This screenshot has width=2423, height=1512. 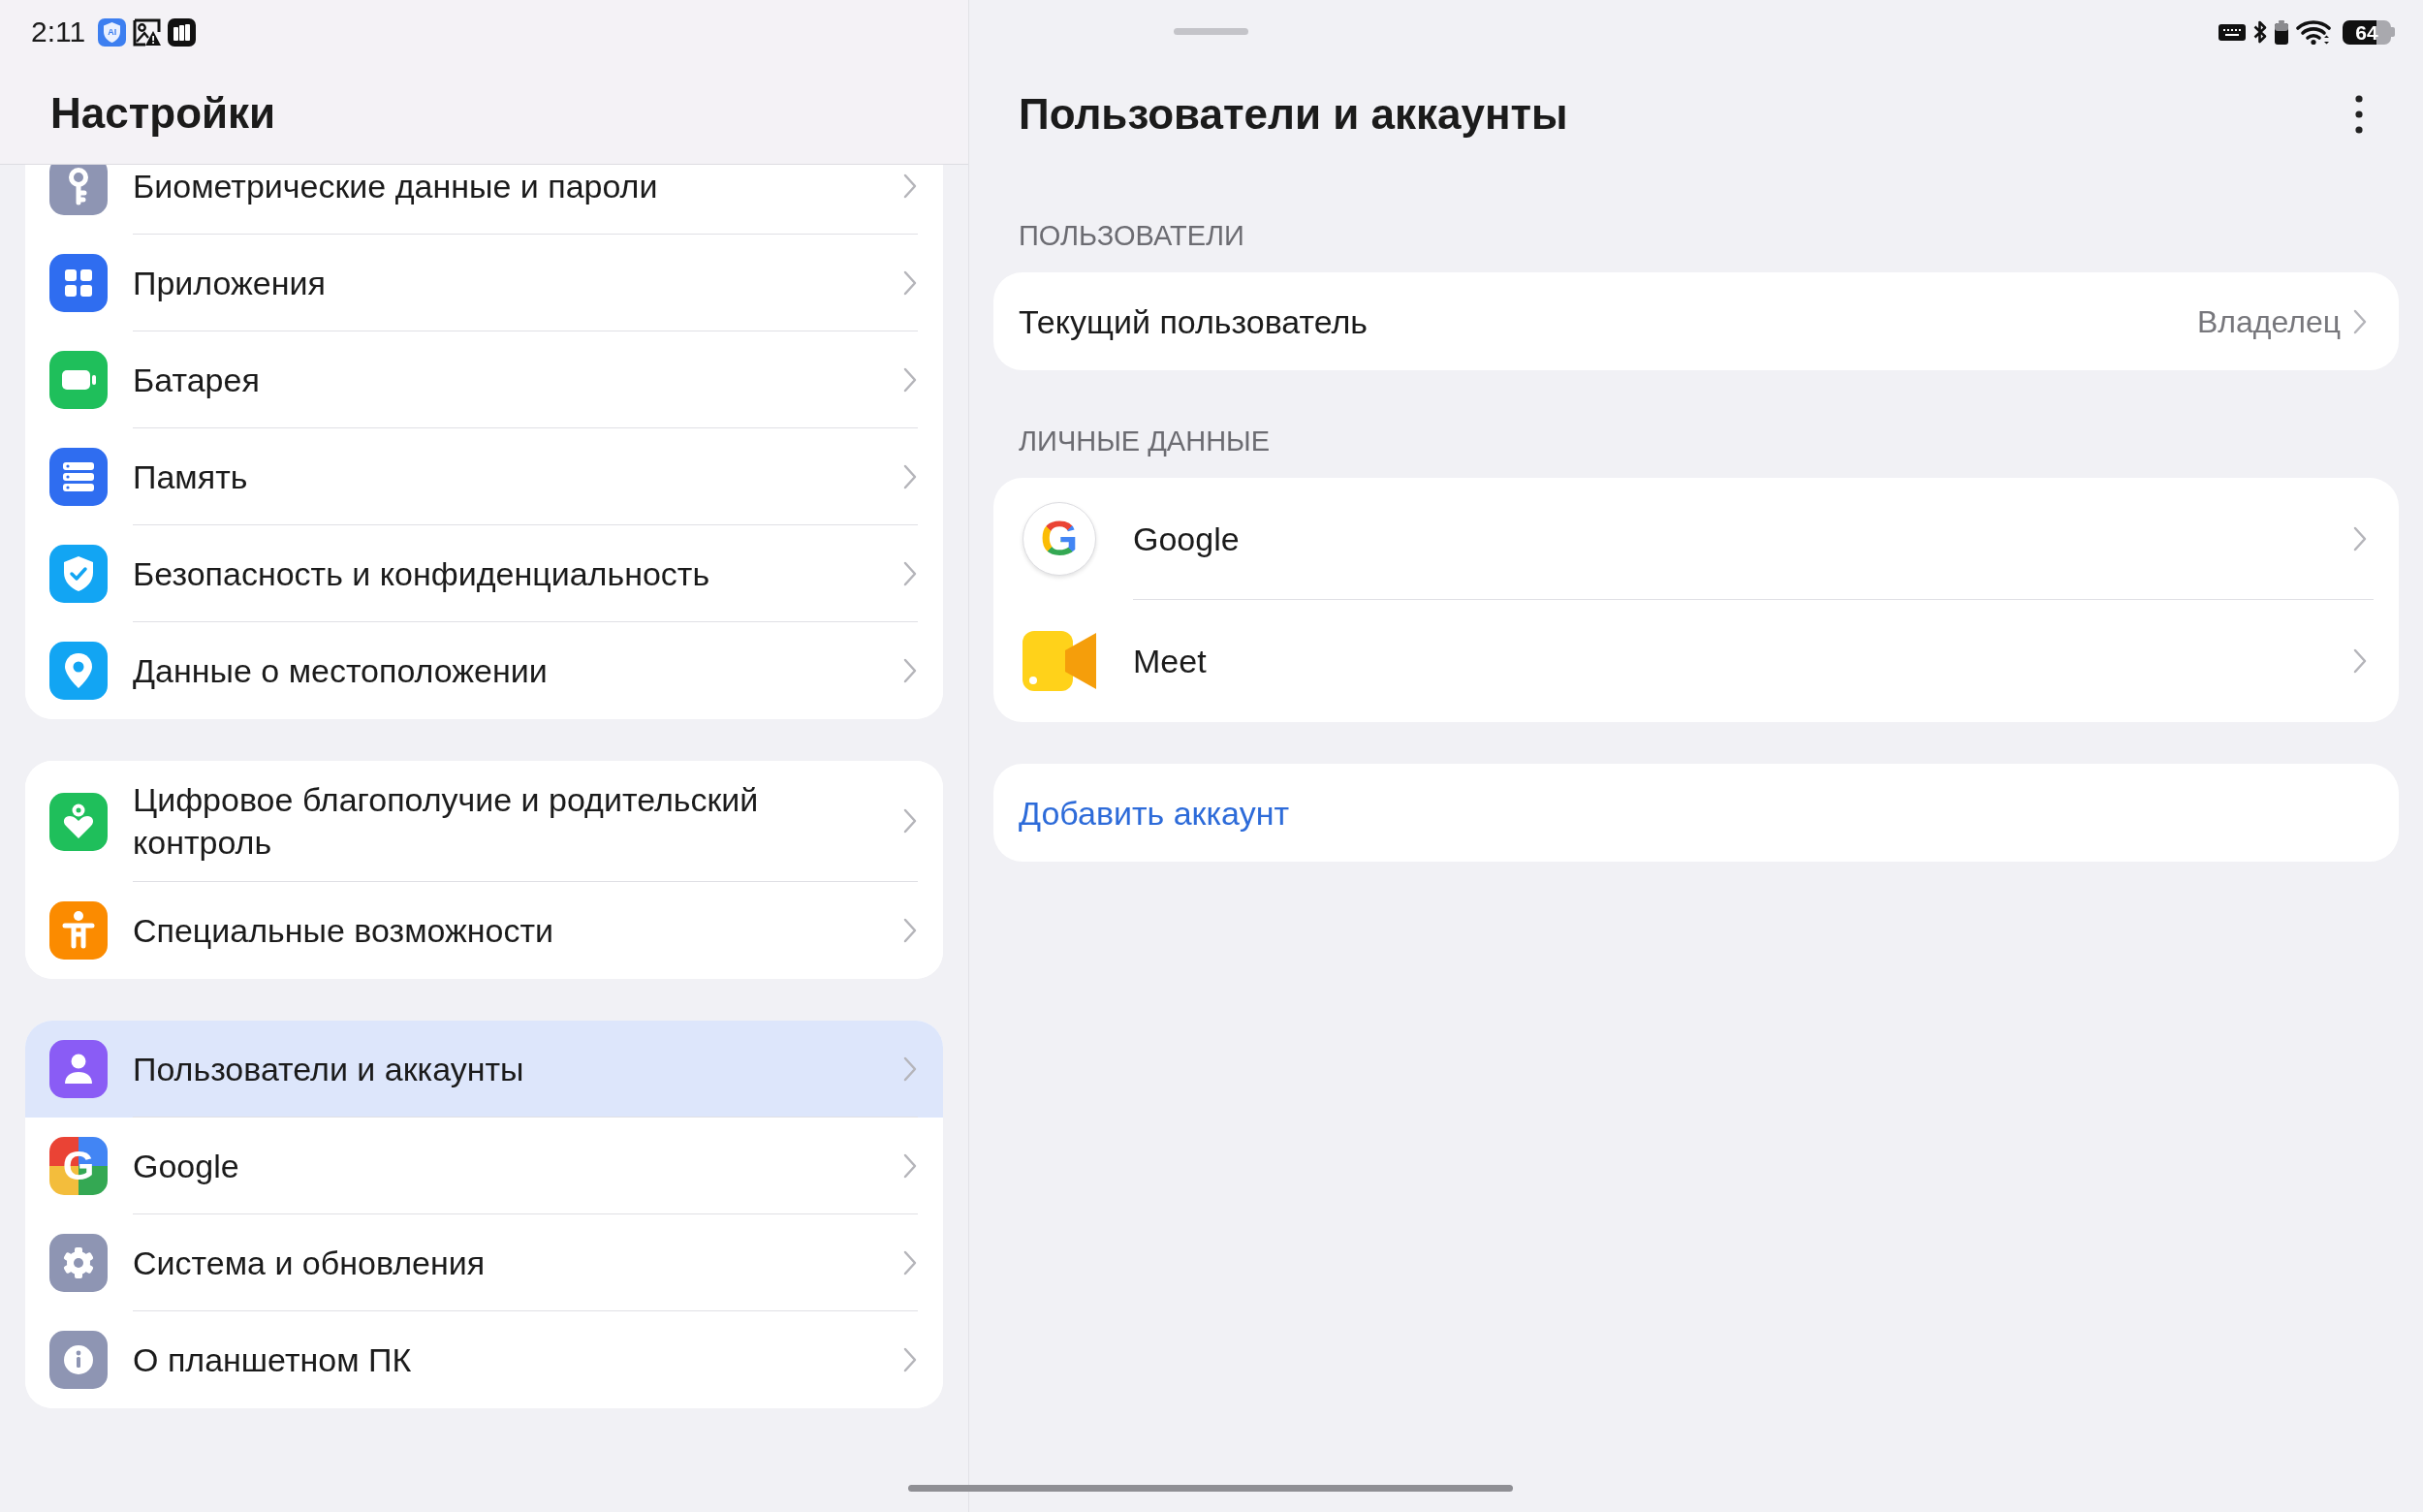 I want to click on account-row: Meet, so click(x=1696, y=661).